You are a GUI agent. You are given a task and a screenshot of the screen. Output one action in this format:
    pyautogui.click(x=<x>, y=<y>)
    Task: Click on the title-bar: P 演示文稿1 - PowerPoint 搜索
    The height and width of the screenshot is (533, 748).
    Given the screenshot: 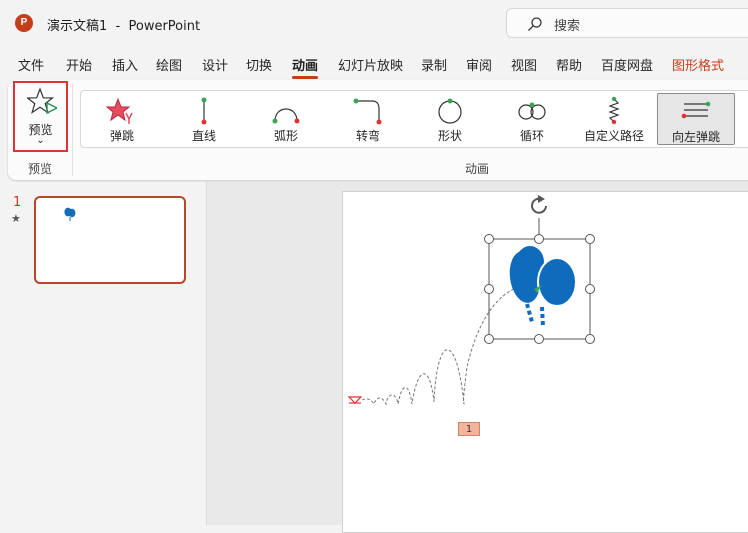 What is the action you would take?
    pyautogui.click(x=374, y=23)
    